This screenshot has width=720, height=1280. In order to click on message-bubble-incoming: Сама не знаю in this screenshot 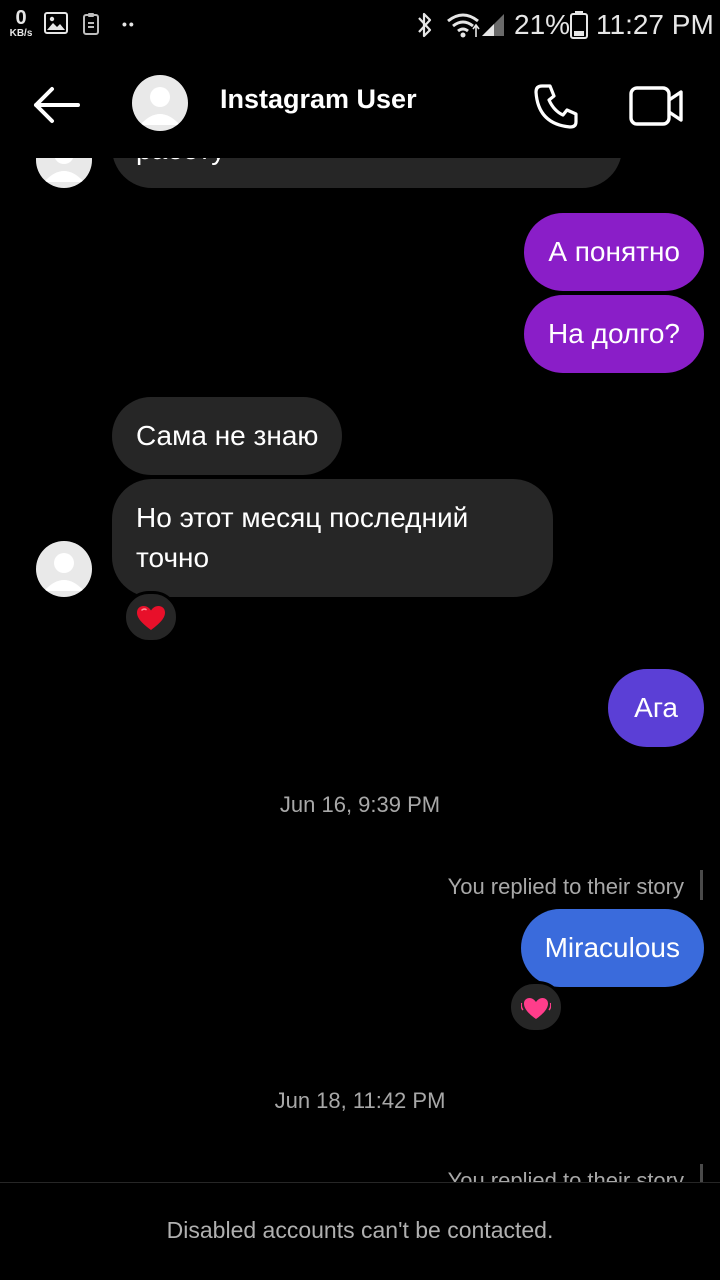, I will do `click(227, 436)`.